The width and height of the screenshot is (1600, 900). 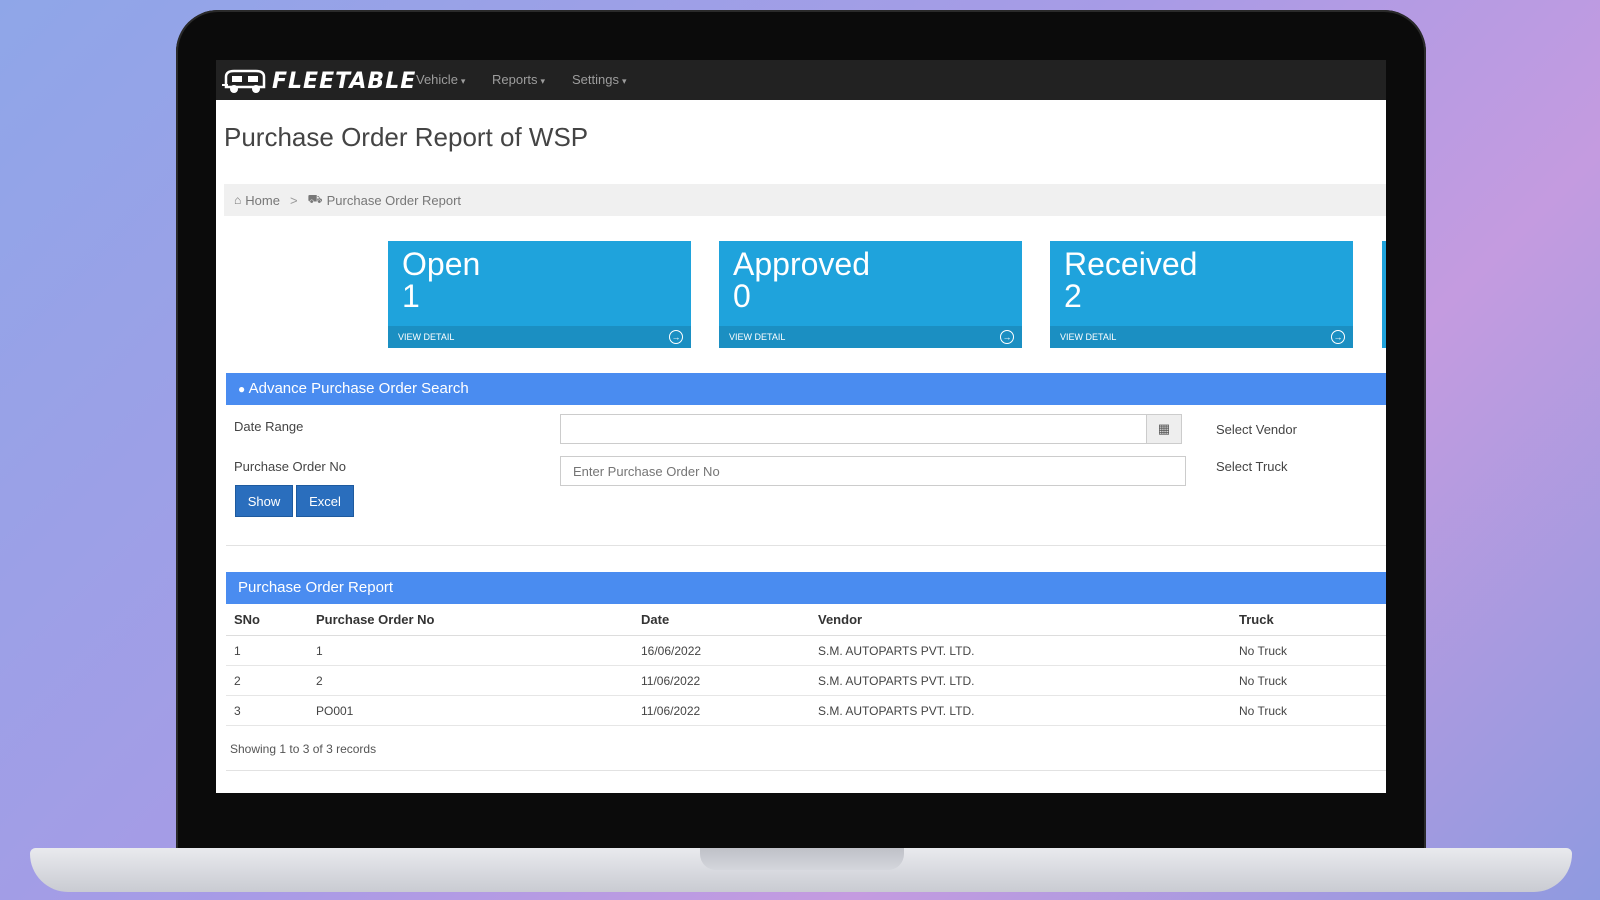 I want to click on info-icon: ●, so click(x=242, y=389).